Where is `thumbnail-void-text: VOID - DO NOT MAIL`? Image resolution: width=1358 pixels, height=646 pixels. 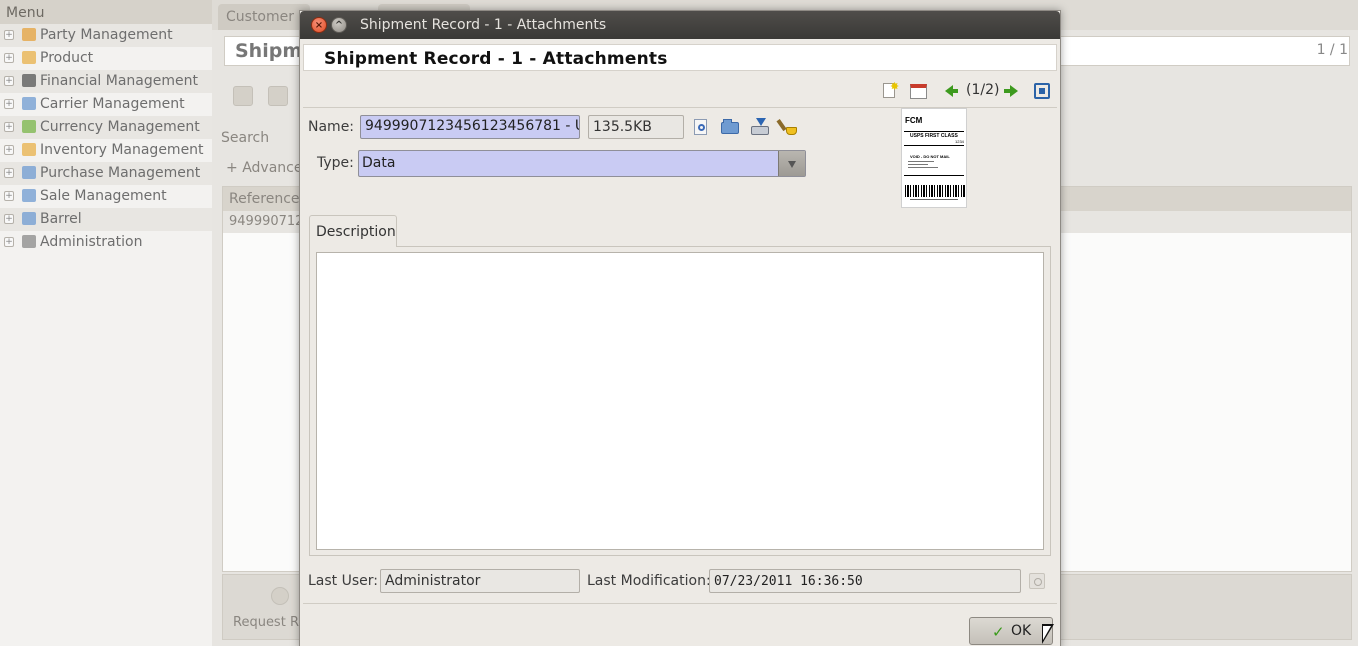
thumbnail-void-text: VOID - DO NOT MAIL is located at coordinates (930, 156).